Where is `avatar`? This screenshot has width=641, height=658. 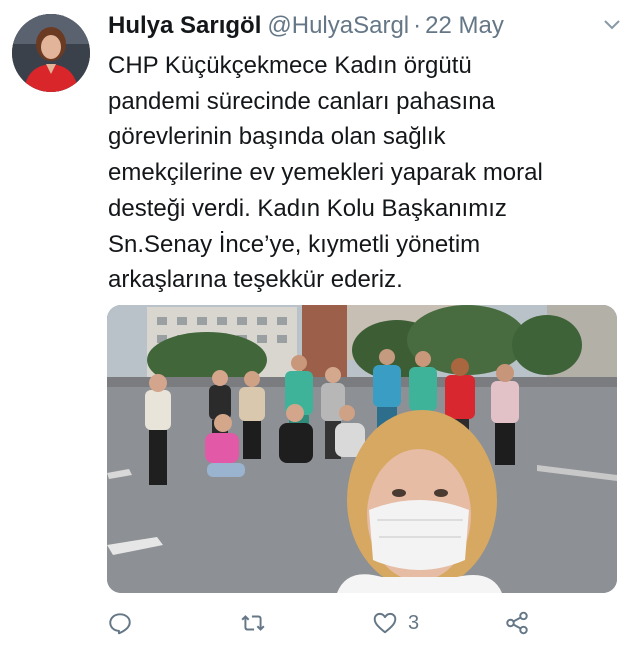
avatar is located at coordinates (51, 53).